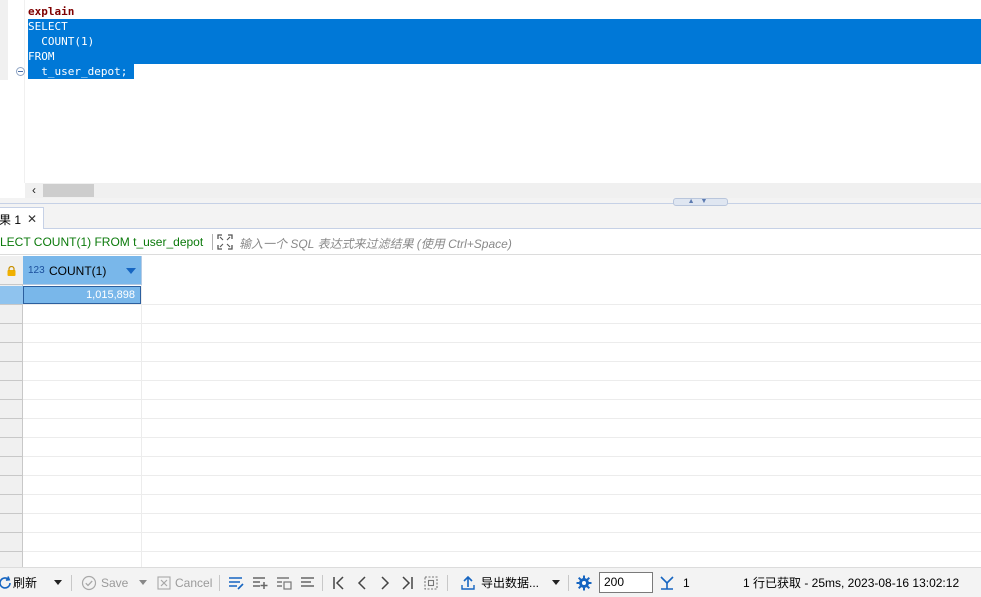 This screenshot has width=981, height=597. Describe the element at coordinates (61, 41) in the screenshot. I see `editor-line-3: COUNT(1)` at that location.